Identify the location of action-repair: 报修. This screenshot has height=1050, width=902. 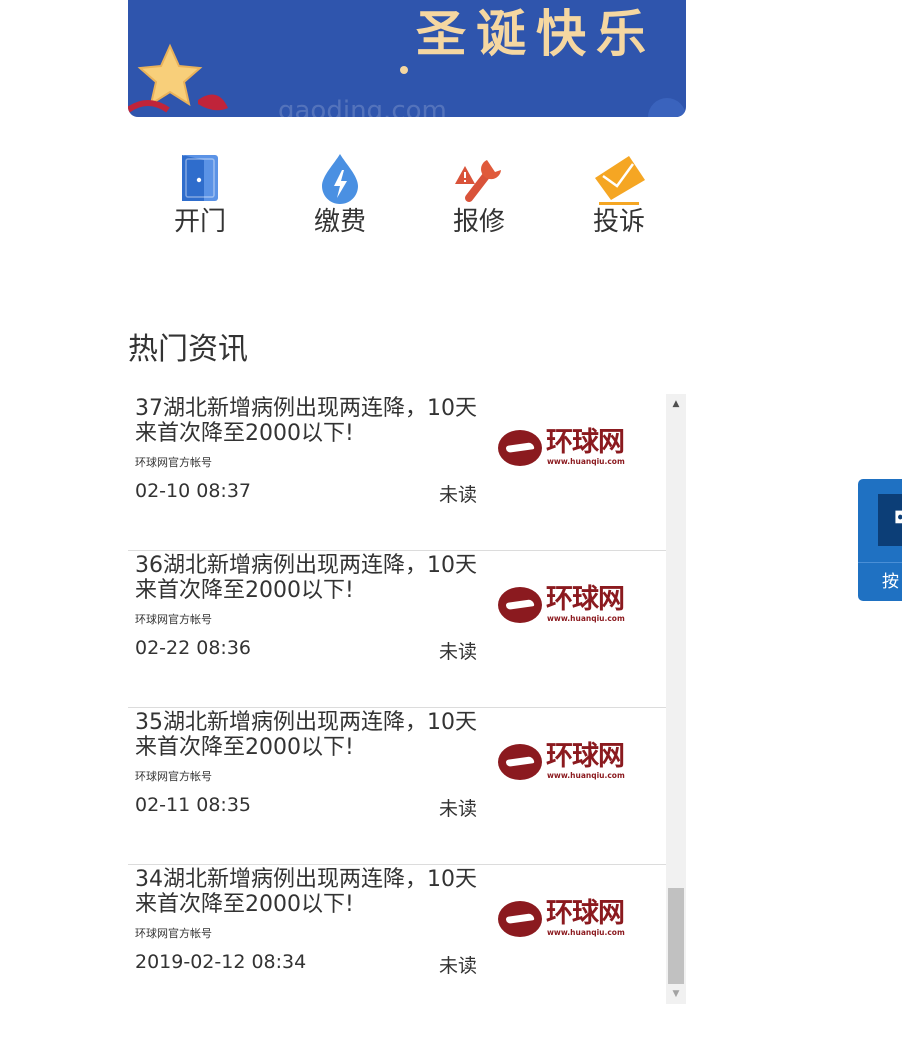
(479, 194).